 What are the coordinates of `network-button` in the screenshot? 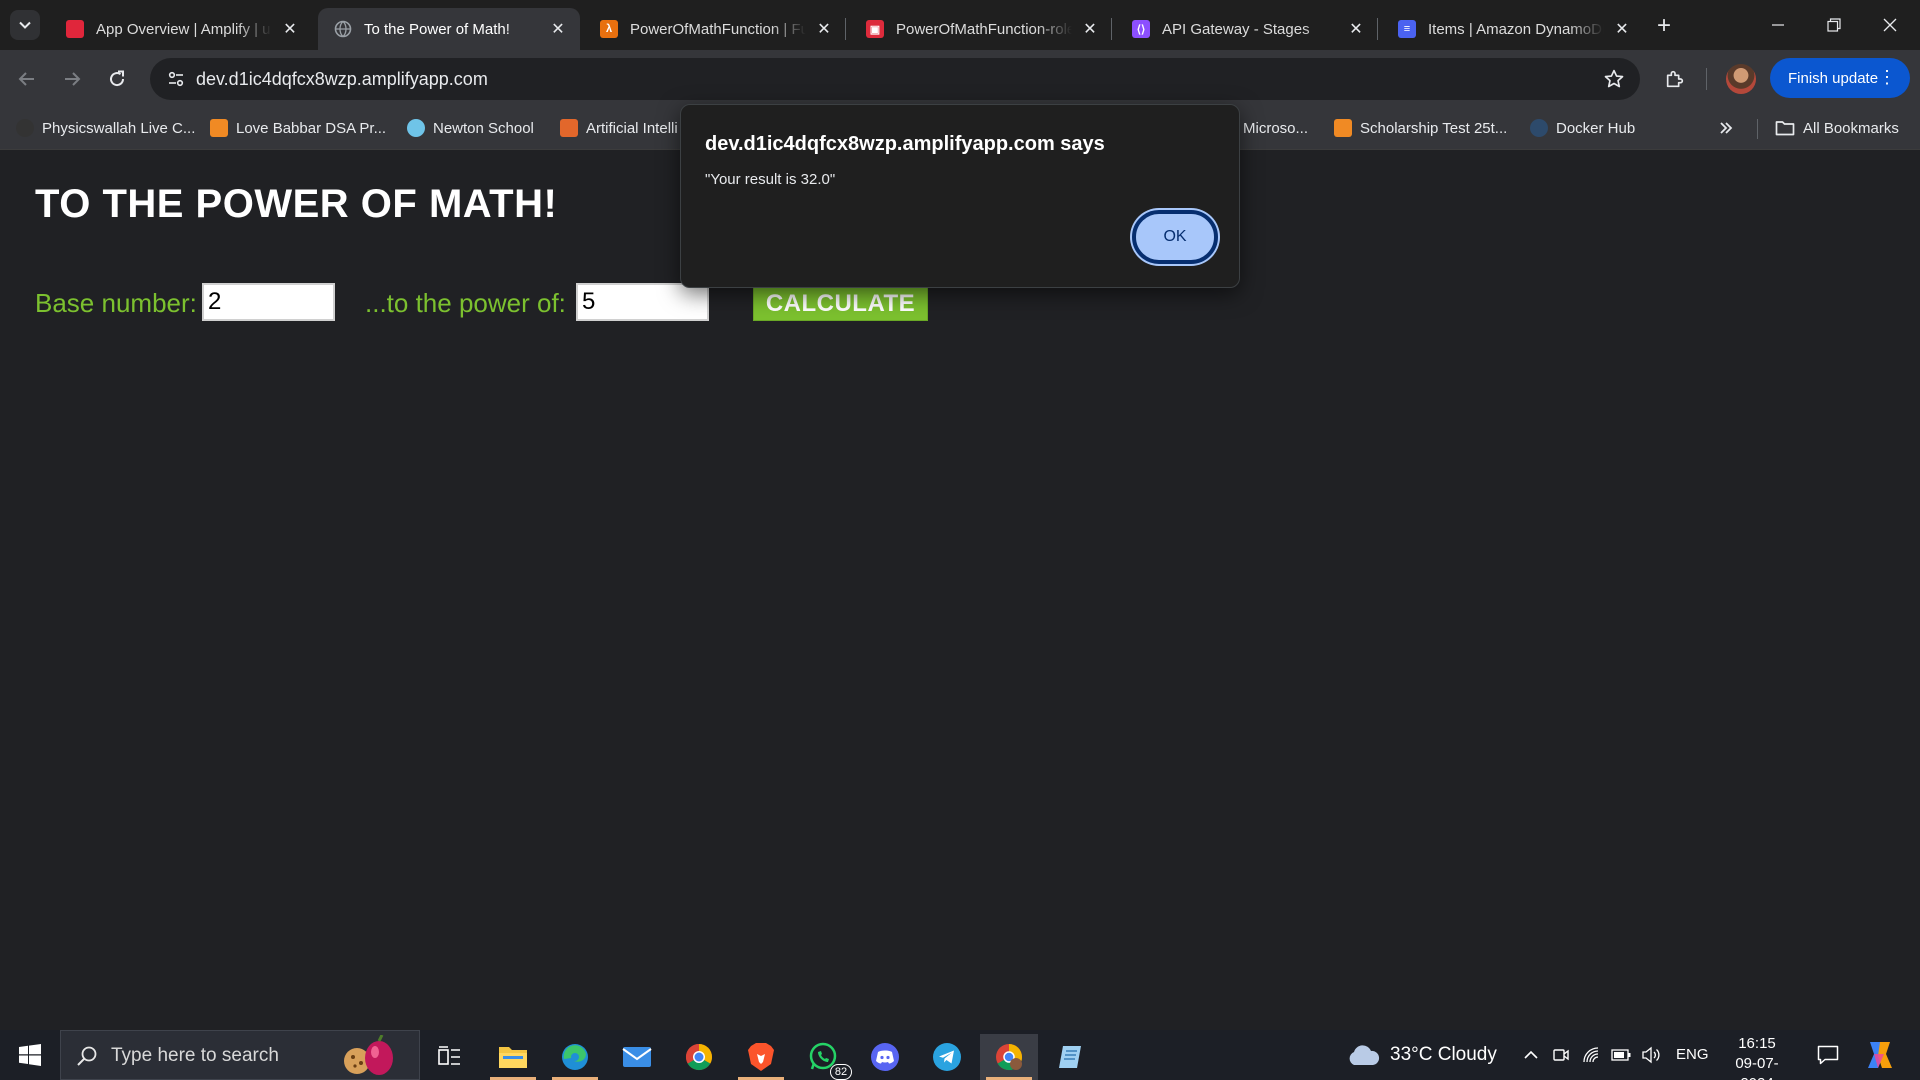 It's located at (1591, 1055).